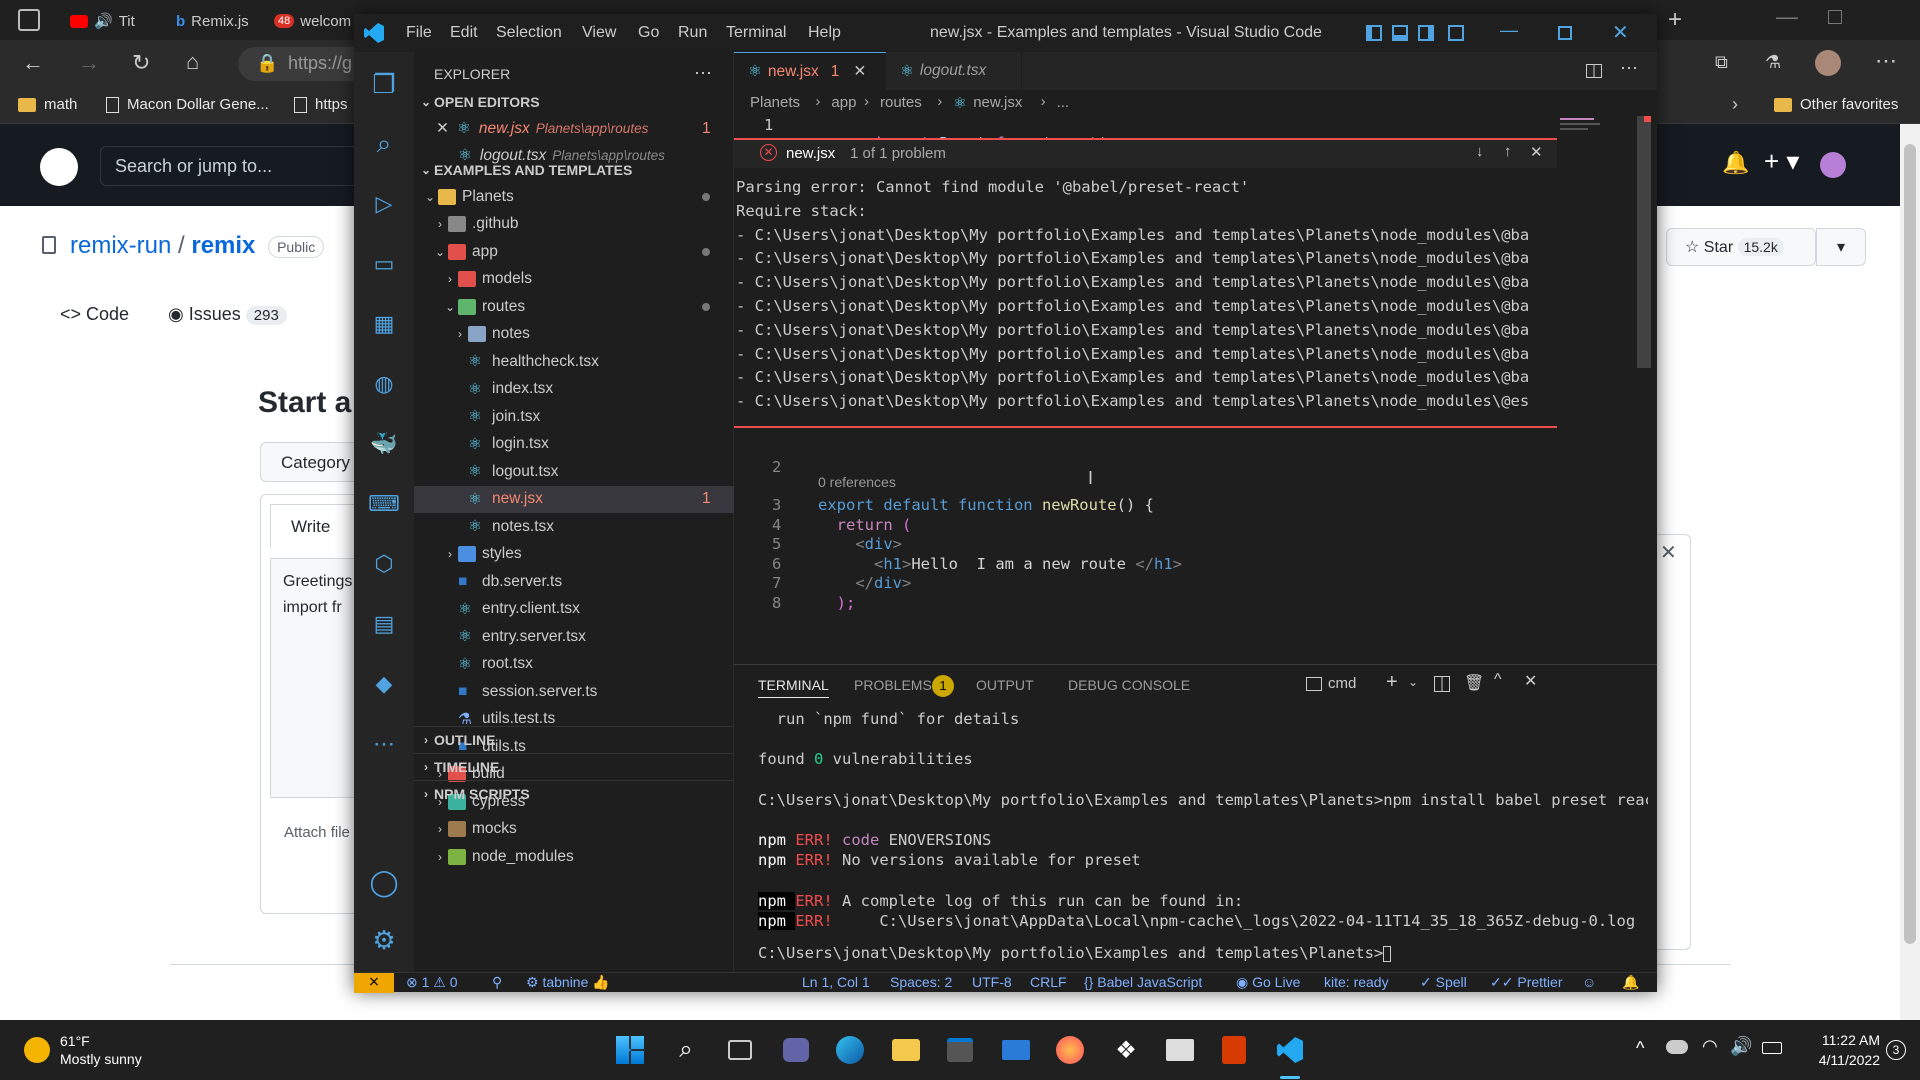 The image size is (1920, 1080). What do you see at coordinates (1841, 247) in the screenshot?
I see `star-dropdown-icon: ▾` at bounding box center [1841, 247].